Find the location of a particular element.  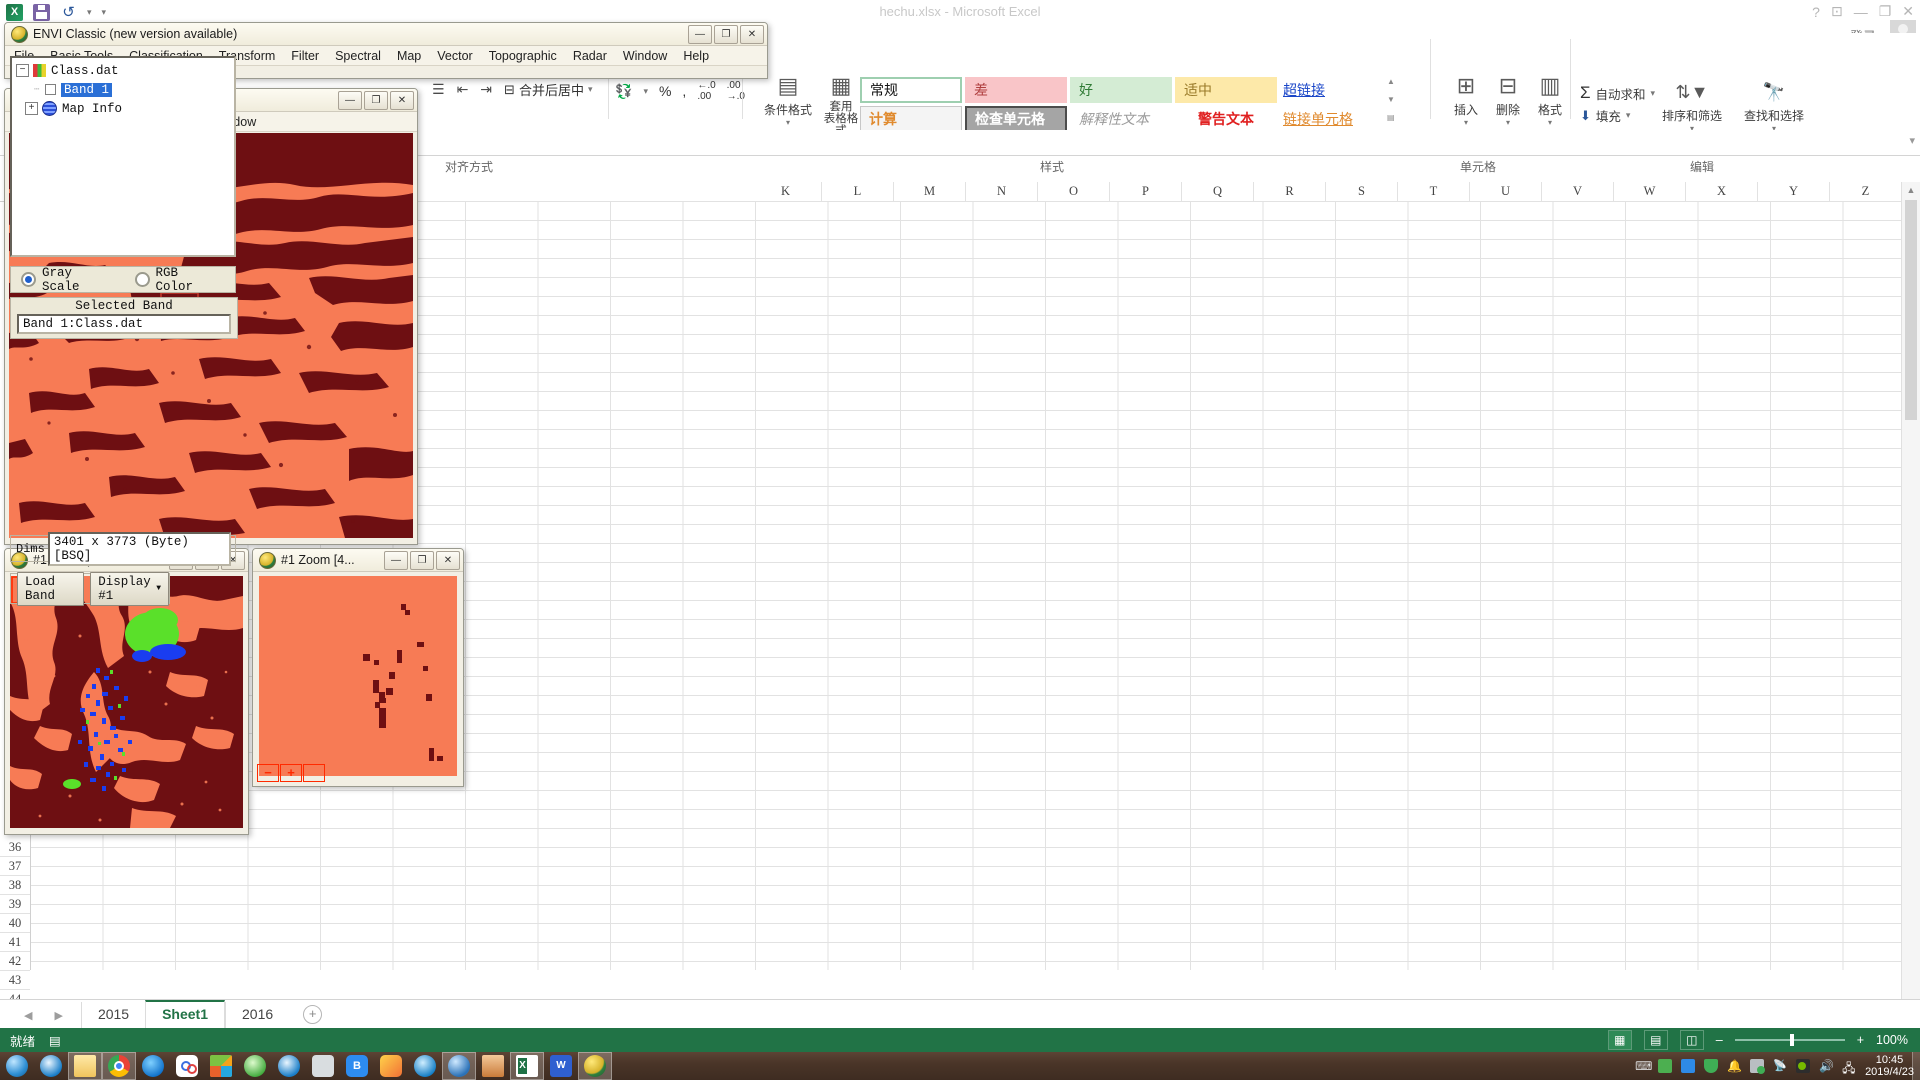

normal-view-button: ▦ is located at coordinates (1619, 1040).